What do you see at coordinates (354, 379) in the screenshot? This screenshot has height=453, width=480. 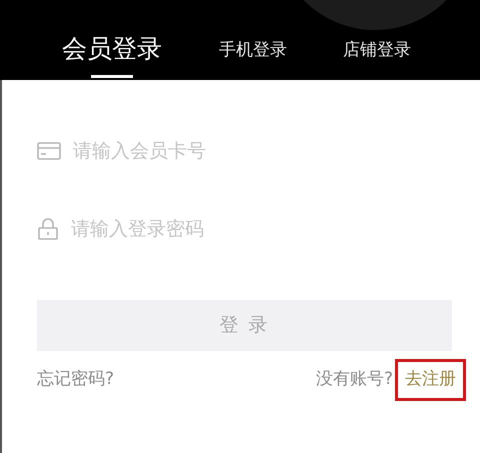 I see `register-prompt: 没有账号?` at bounding box center [354, 379].